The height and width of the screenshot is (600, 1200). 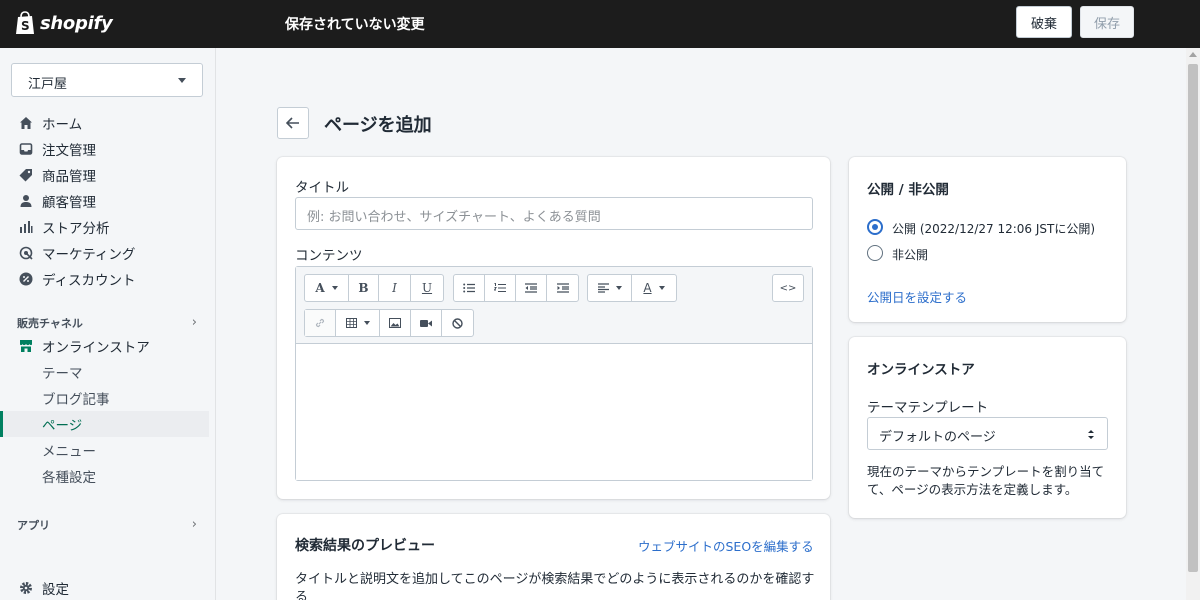 I want to click on shopify-logo: S shopify, so click(x=63, y=23).